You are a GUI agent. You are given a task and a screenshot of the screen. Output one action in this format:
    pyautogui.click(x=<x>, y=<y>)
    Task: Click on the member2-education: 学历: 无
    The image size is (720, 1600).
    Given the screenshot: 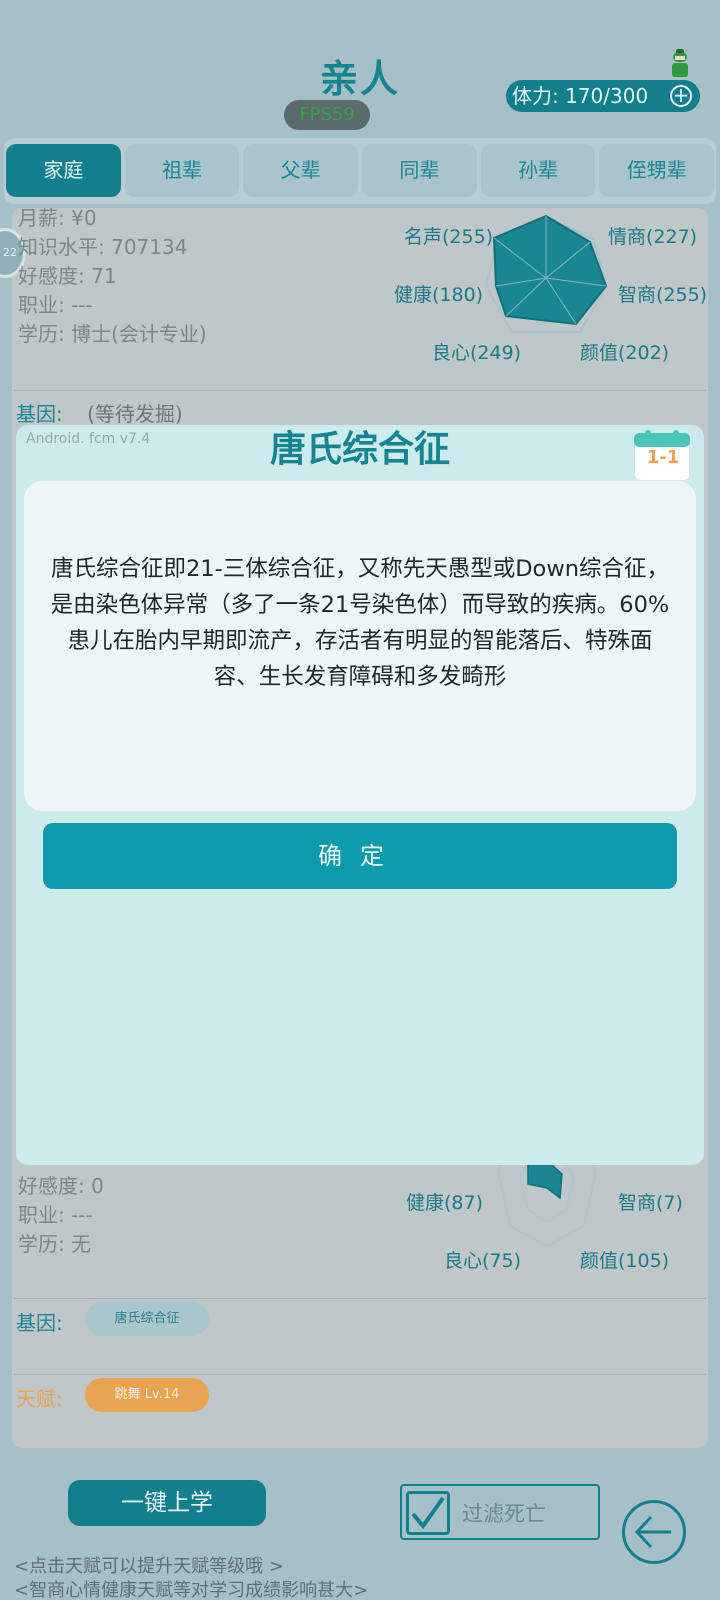 What is the action you would take?
    pyautogui.click(x=55, y=1244)
    